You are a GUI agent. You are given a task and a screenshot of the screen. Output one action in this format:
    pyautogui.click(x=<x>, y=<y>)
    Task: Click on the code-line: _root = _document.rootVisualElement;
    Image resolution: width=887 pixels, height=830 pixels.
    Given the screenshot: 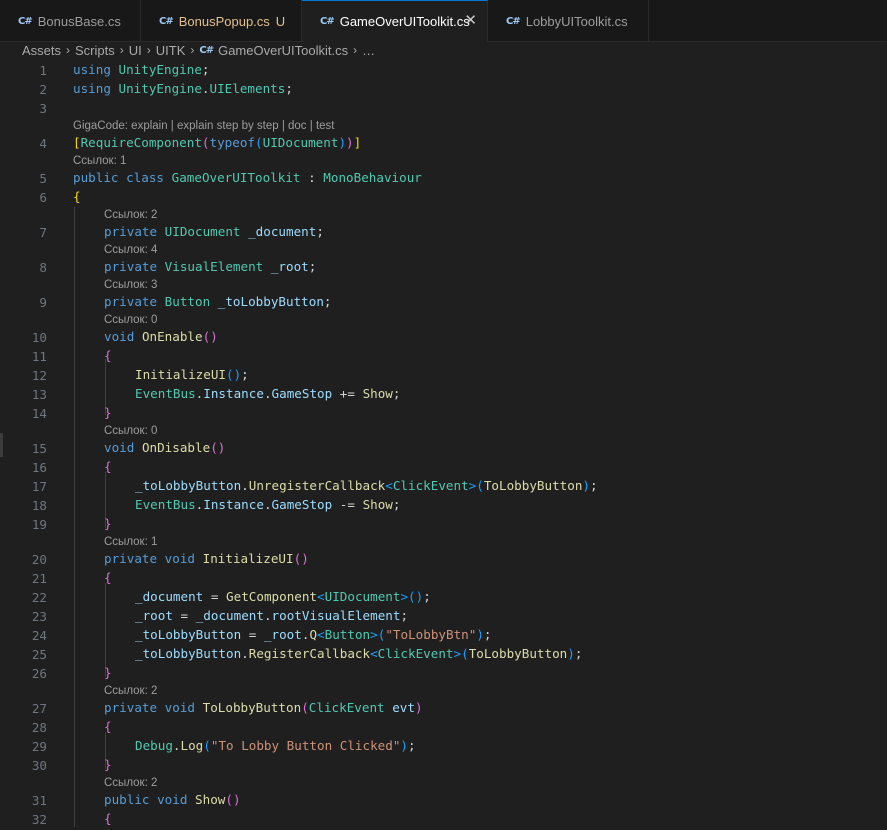 What is the action you would take?
    pyautogui.click(x=272, y=615)
    